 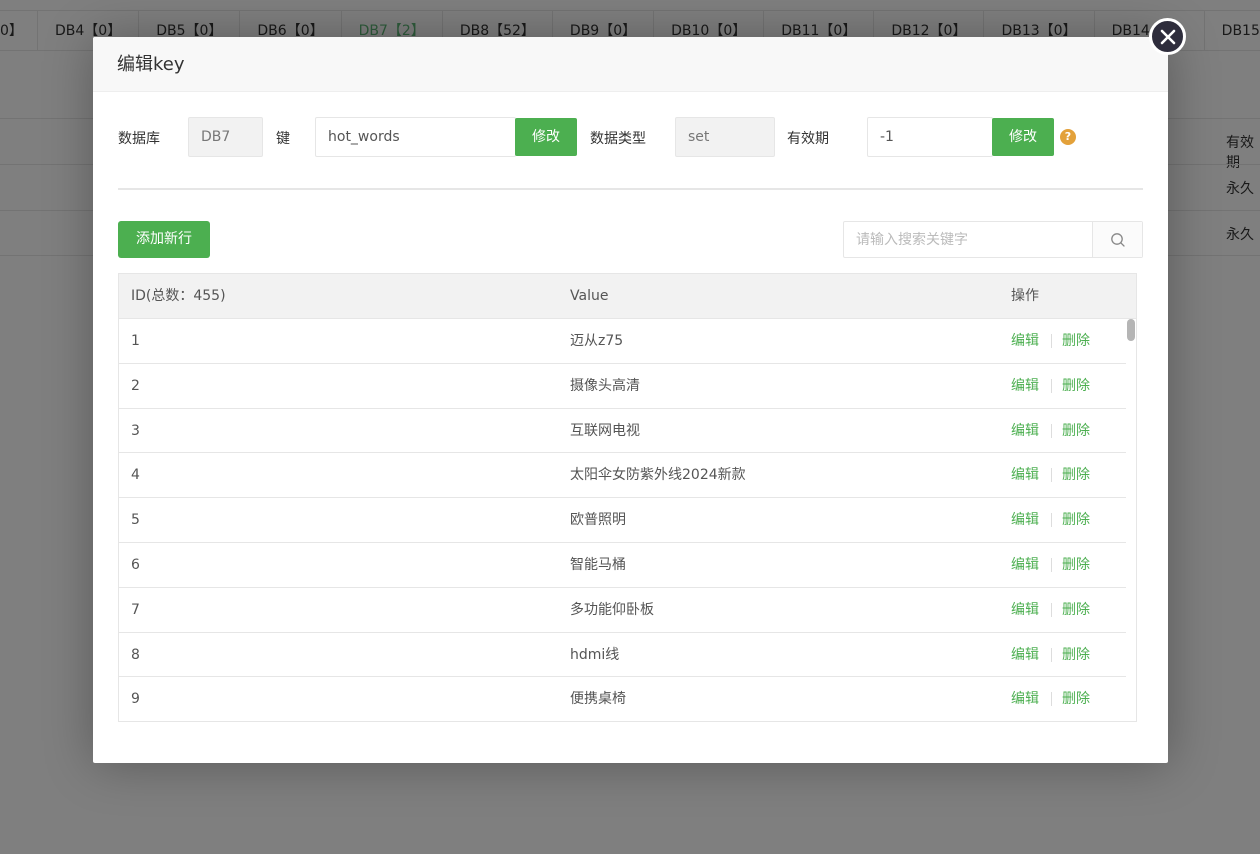 I want to click on row-value: 多功能仰卧板, so click(x=612, y=609).